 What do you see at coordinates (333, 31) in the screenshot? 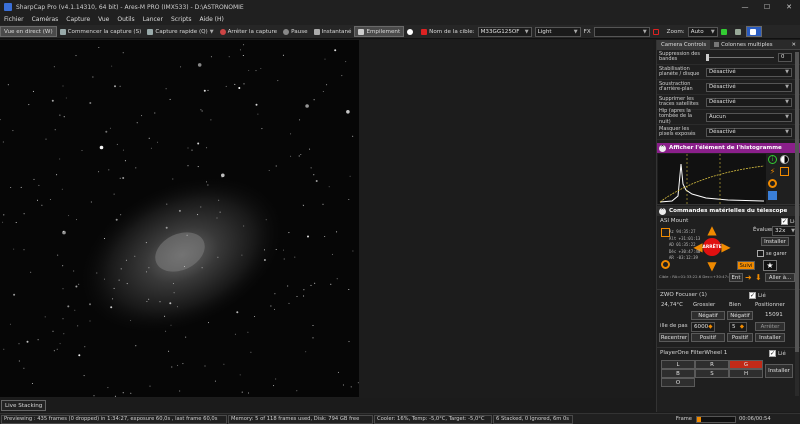
I see `snapshot-button: Instantané` at bounding box center [333, 31].